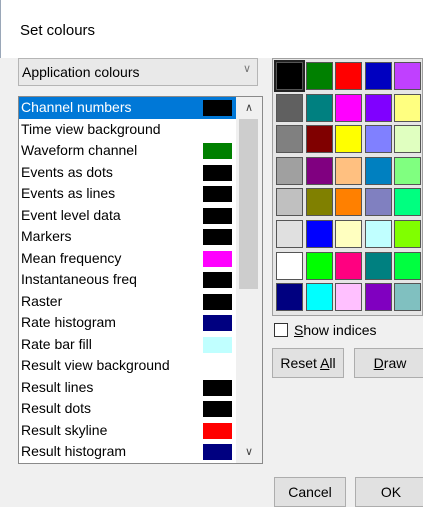  I want to click on list-item-label: Raster, so click(42, 300).